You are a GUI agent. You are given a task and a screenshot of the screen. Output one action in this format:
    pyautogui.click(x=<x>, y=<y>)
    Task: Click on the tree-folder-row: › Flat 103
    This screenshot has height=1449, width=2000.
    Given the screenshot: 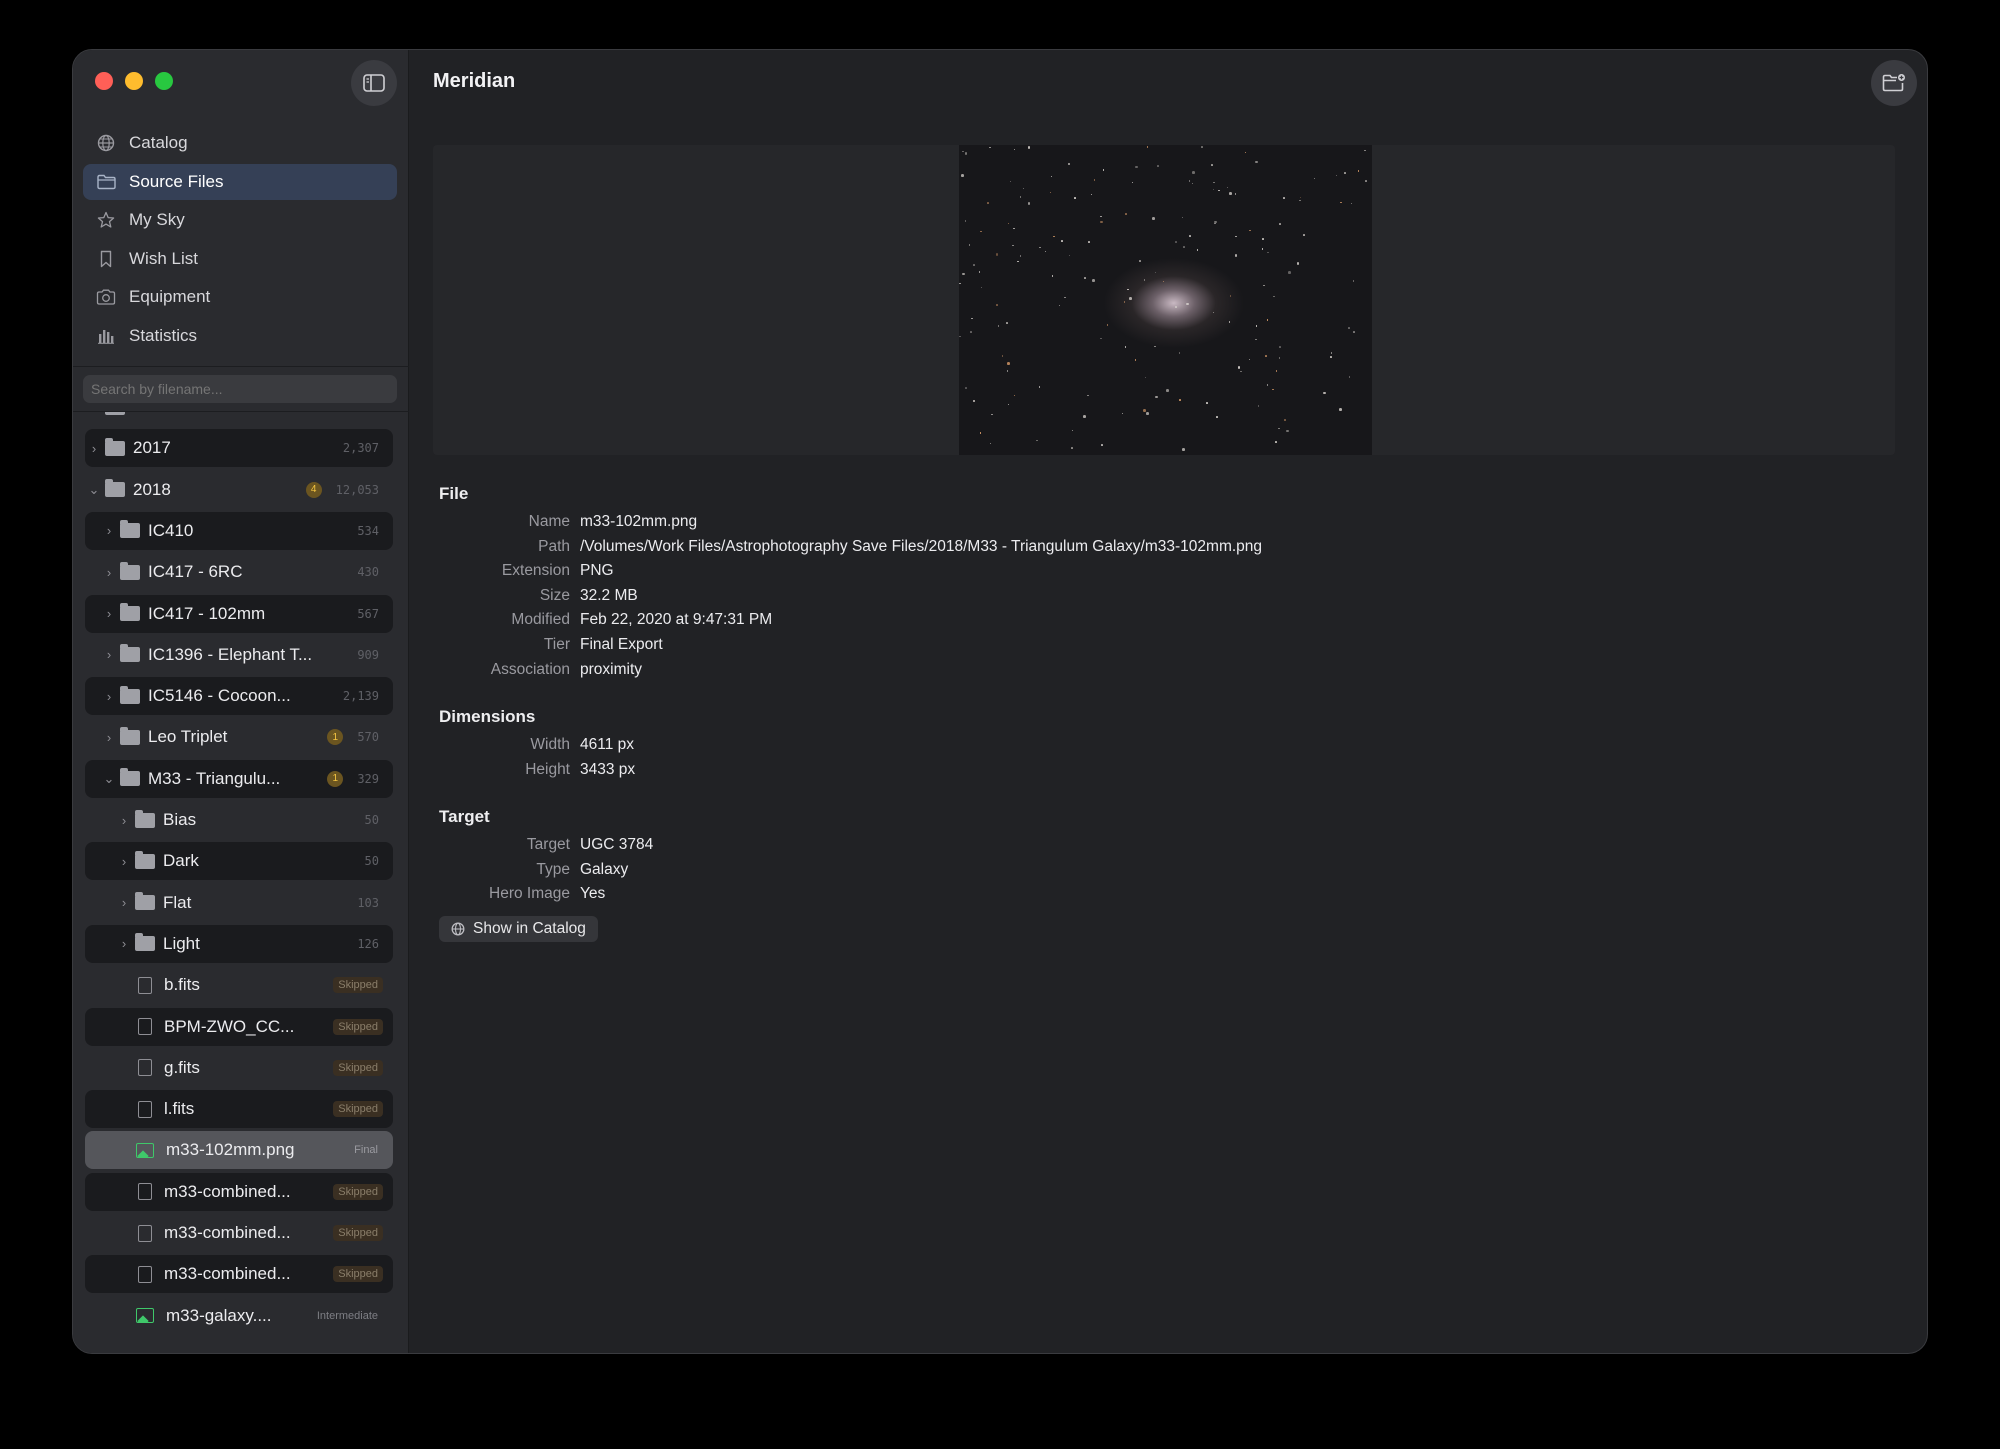 What is the action you would take?
    pyautogui.click(x=239, y=903)
    